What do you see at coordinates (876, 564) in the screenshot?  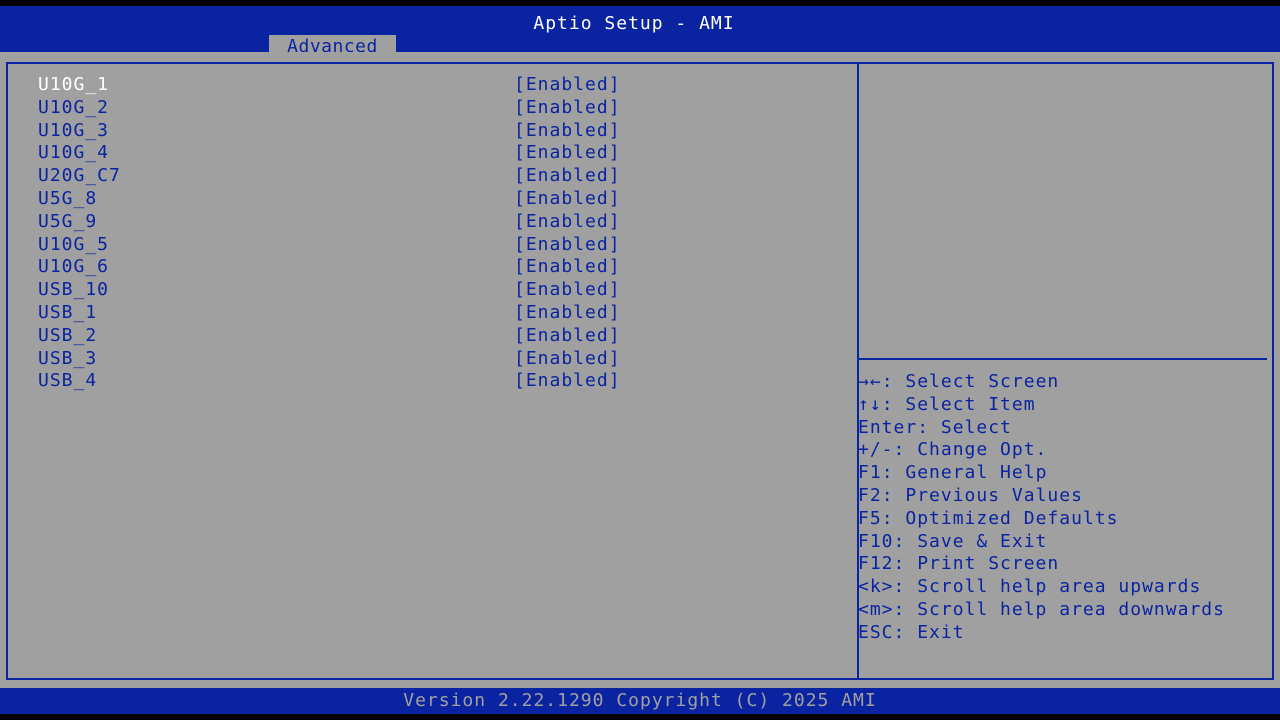 I see `help-key: F12` at bounding box center [876, 564].